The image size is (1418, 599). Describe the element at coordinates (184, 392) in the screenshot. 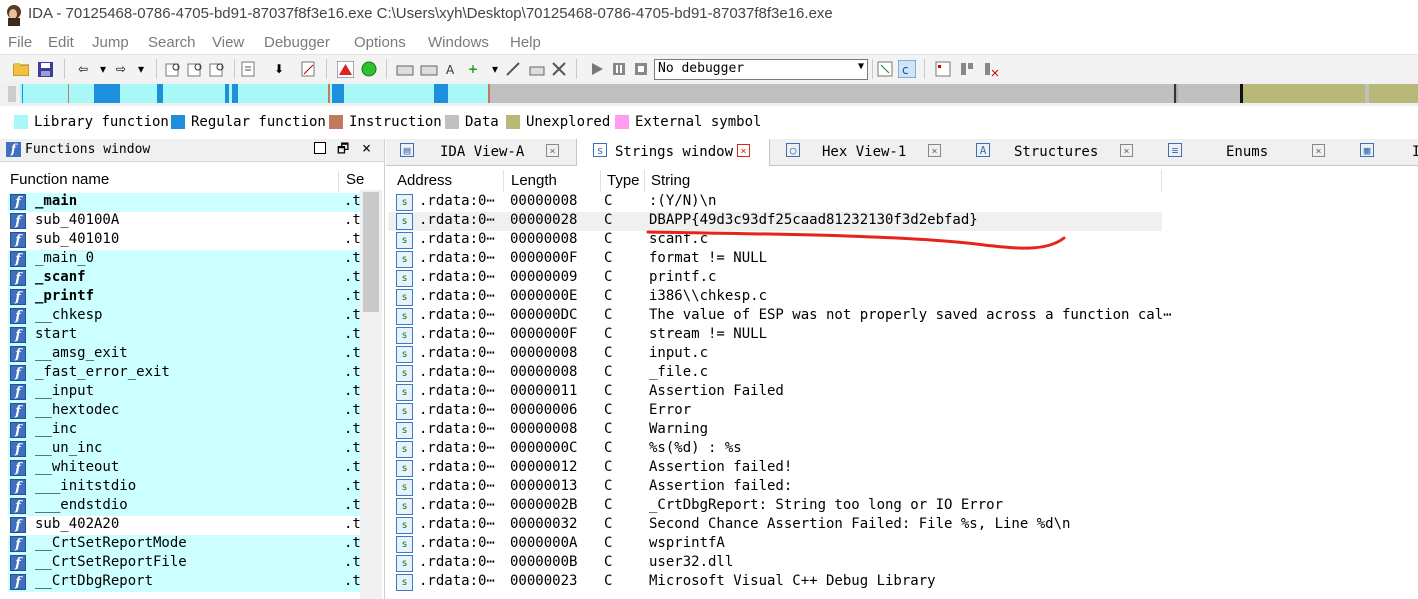

I see `function-row: f __input .t` at that location.